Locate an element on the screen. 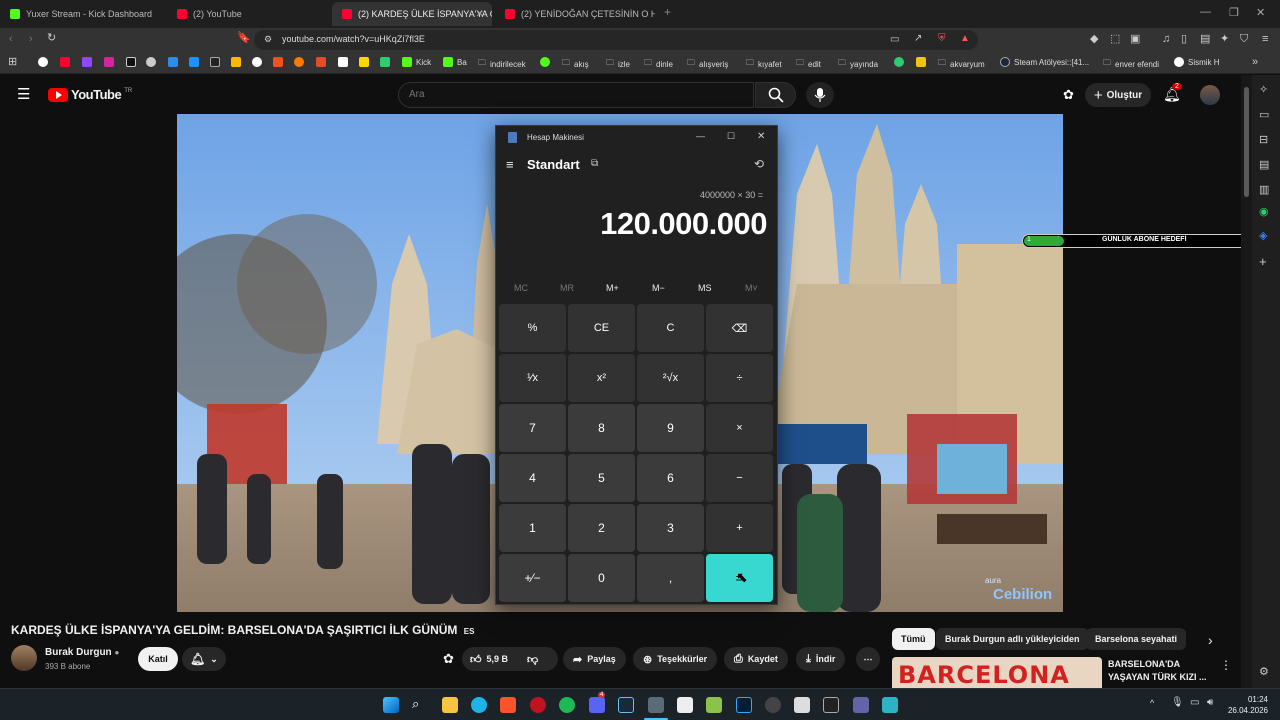 The width and height of the screenshot is (1280, 720). bookmark-amazon is located at coordinates (343, 62).